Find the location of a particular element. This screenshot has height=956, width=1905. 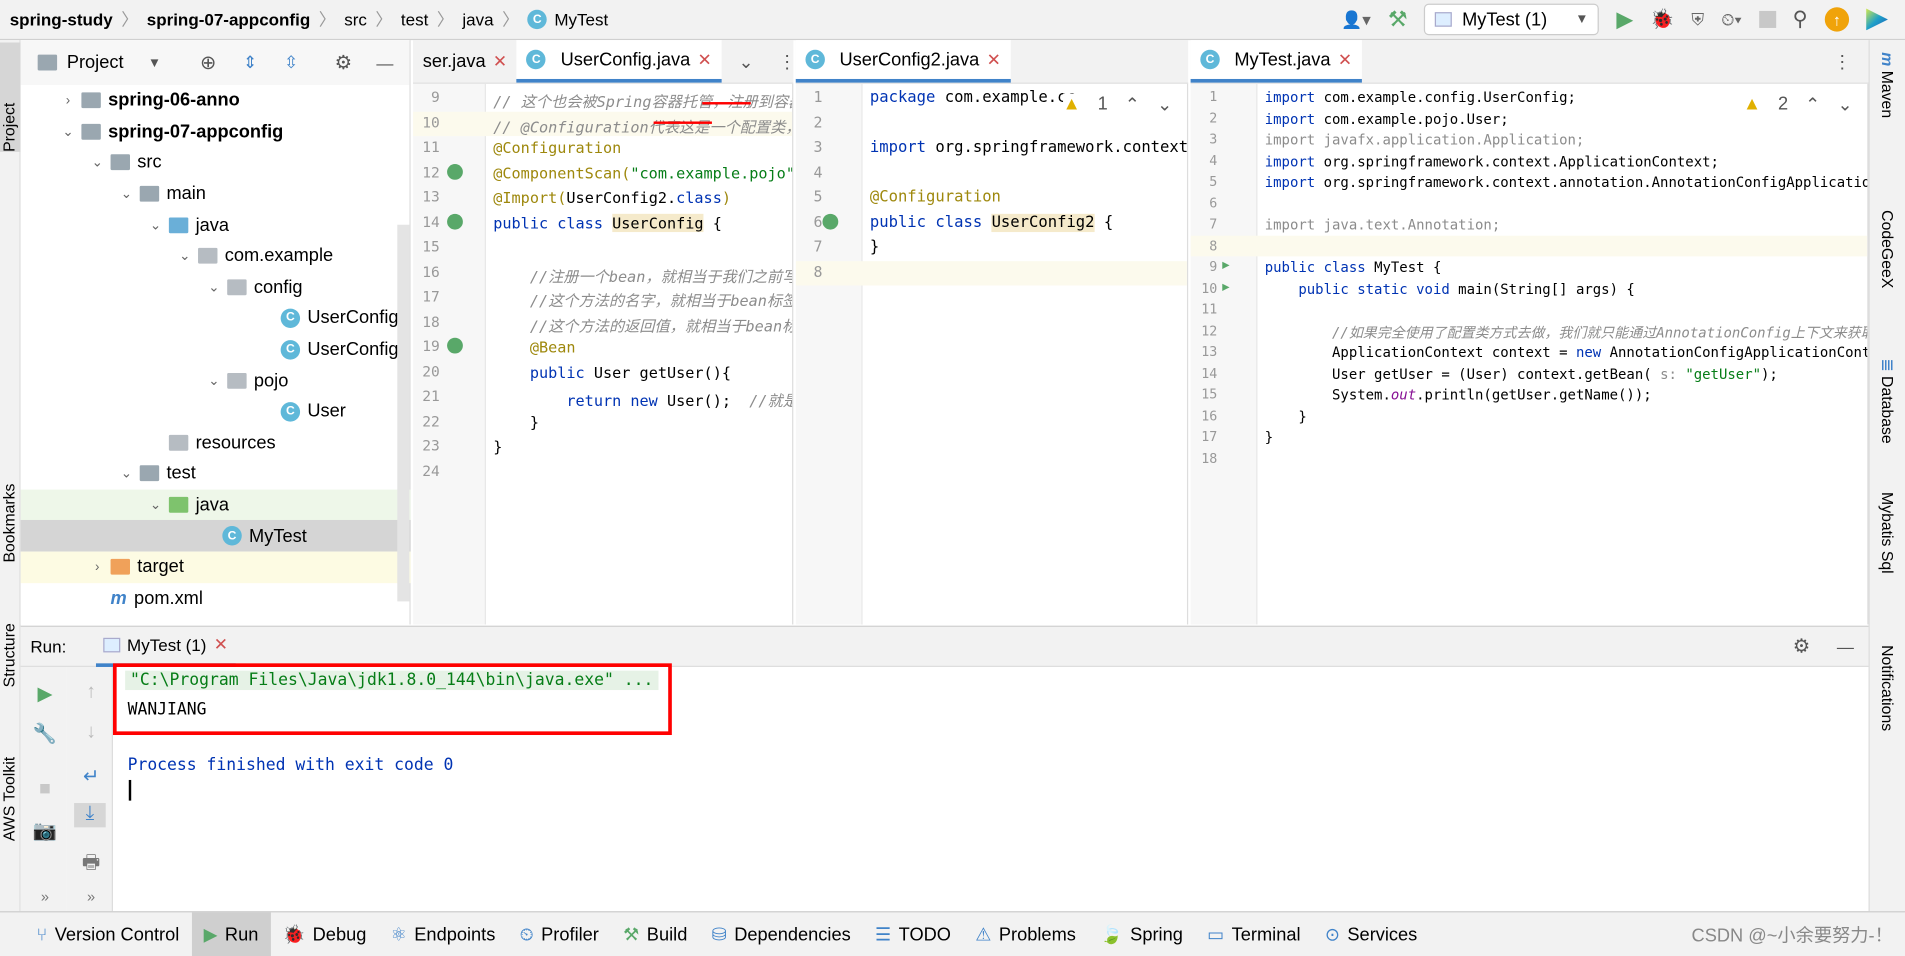

print-icon: 🖶 is located at coordinates (91, 861).